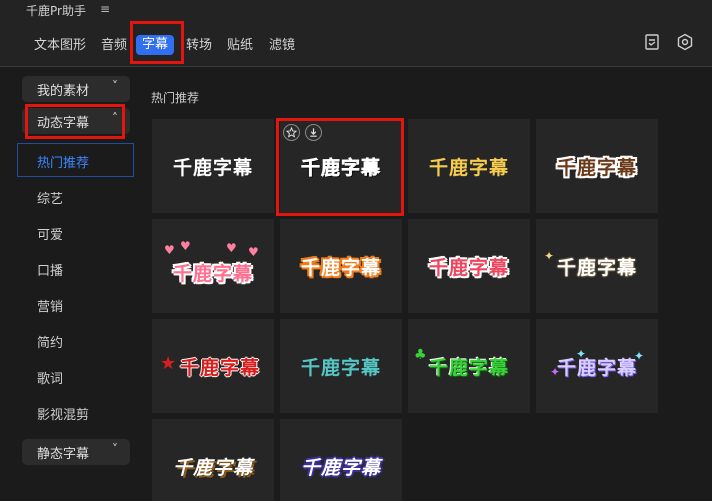 Image resolution: width=712 pixels, height=501 pixels. I want to click on hamburger-menu-icon: ≡, so click(105, 9).